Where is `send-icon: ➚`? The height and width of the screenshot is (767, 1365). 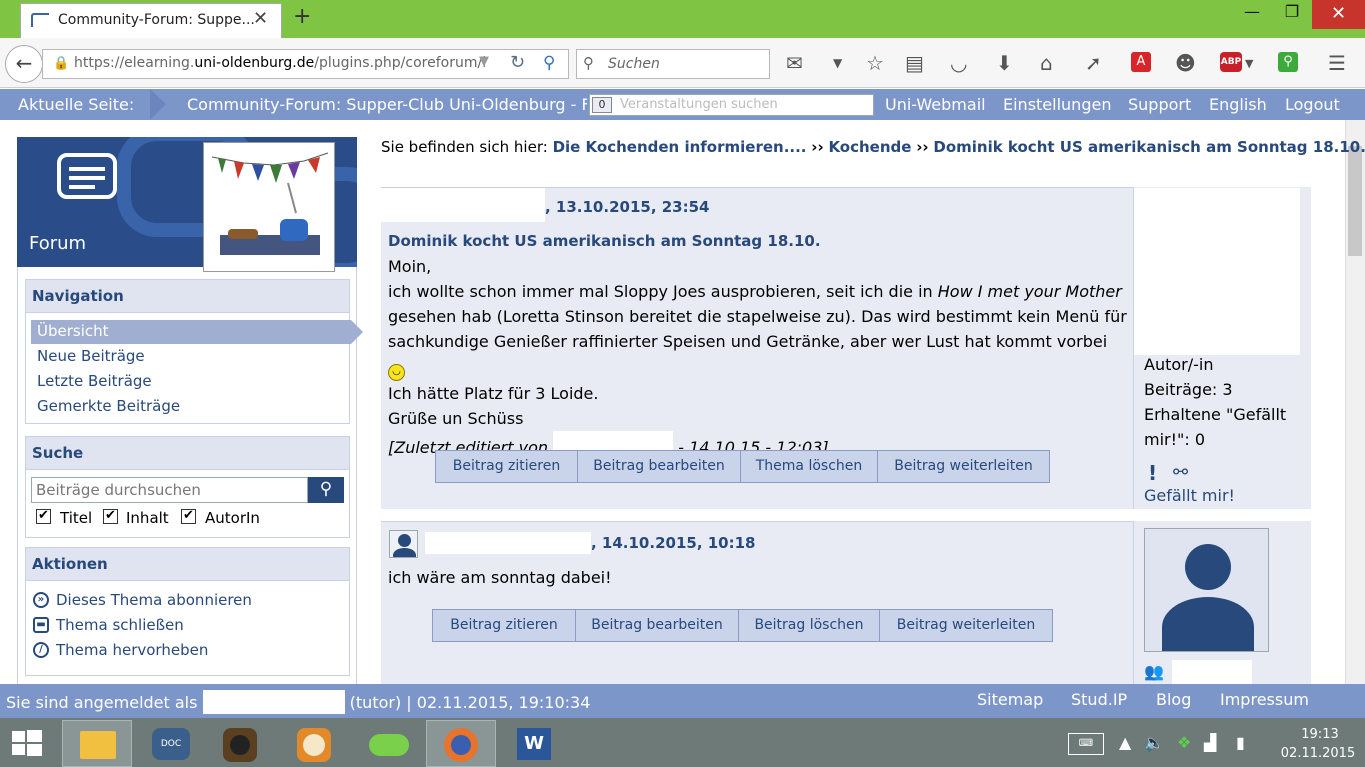 send-icon: ➚ is located at coordinates (1093, 63).